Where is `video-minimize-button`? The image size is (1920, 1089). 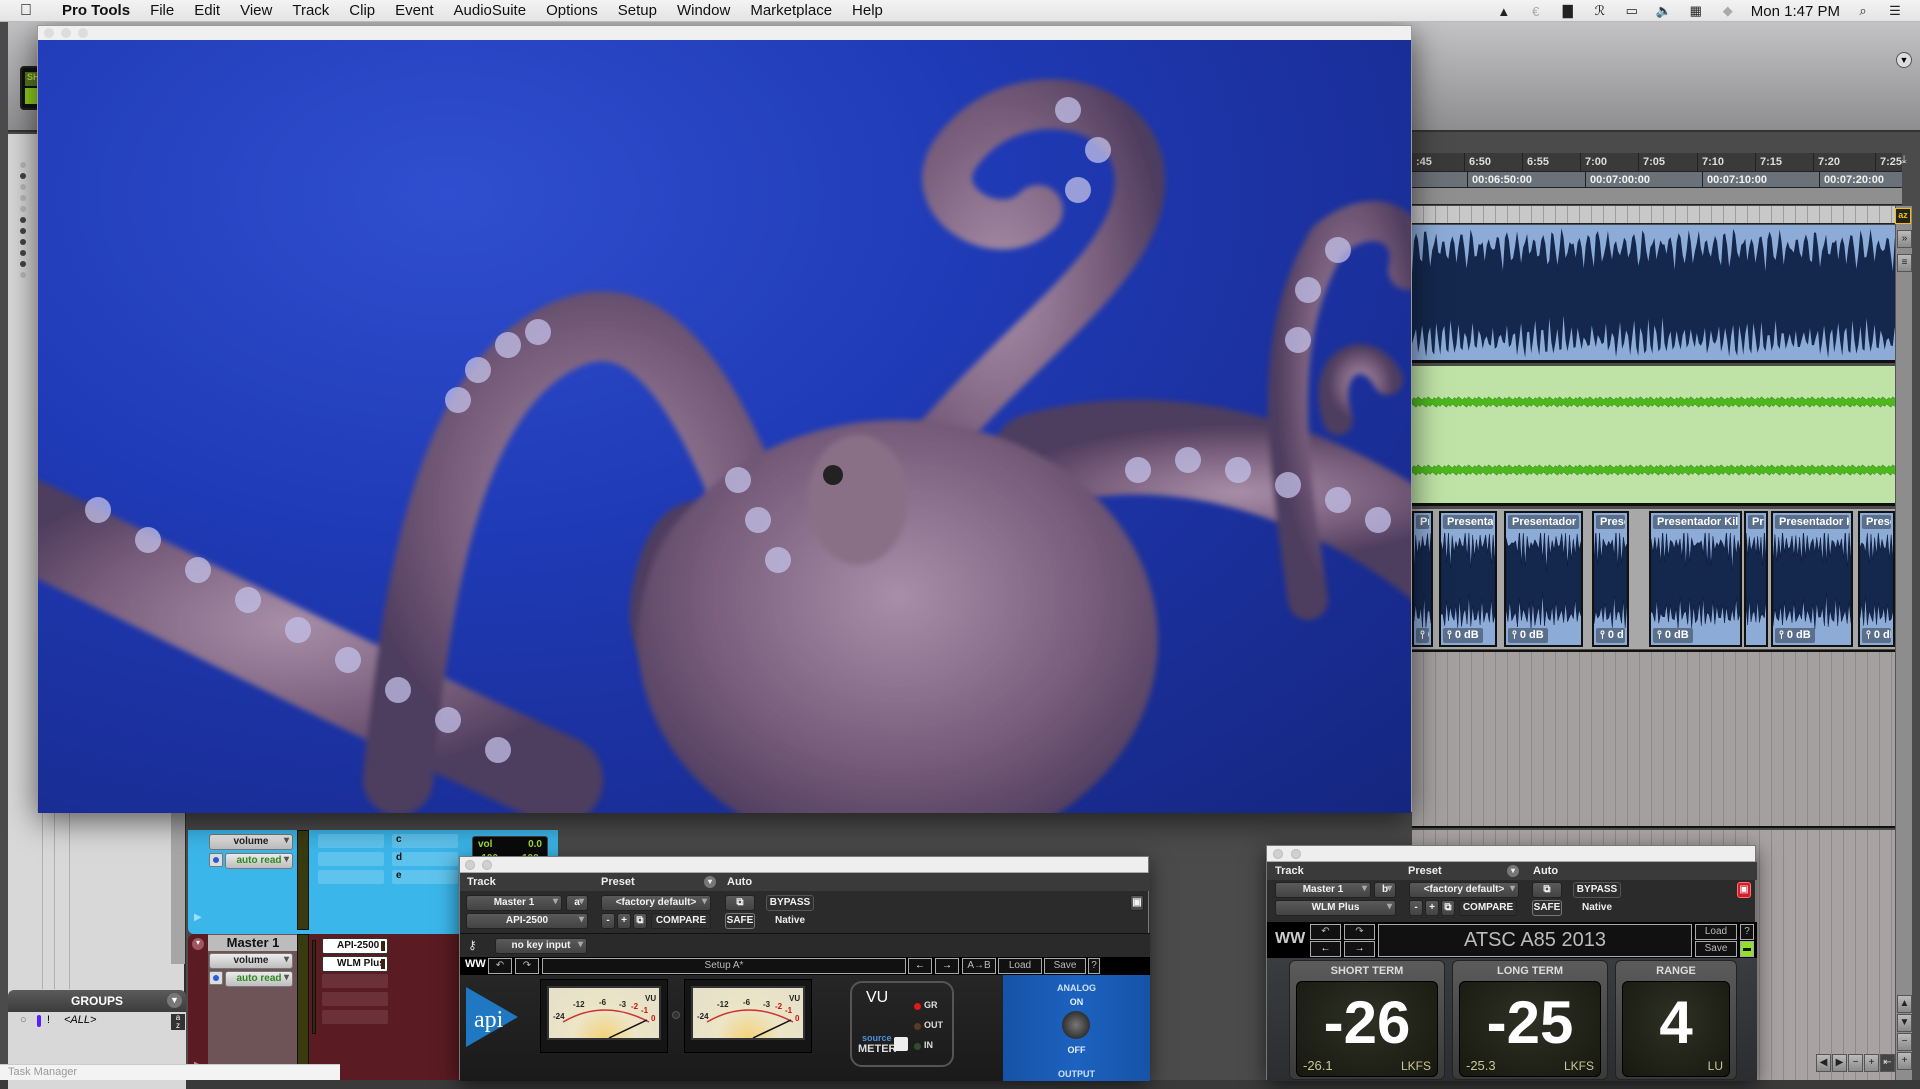 video-minimize-button is located at coordinates (66, 33).